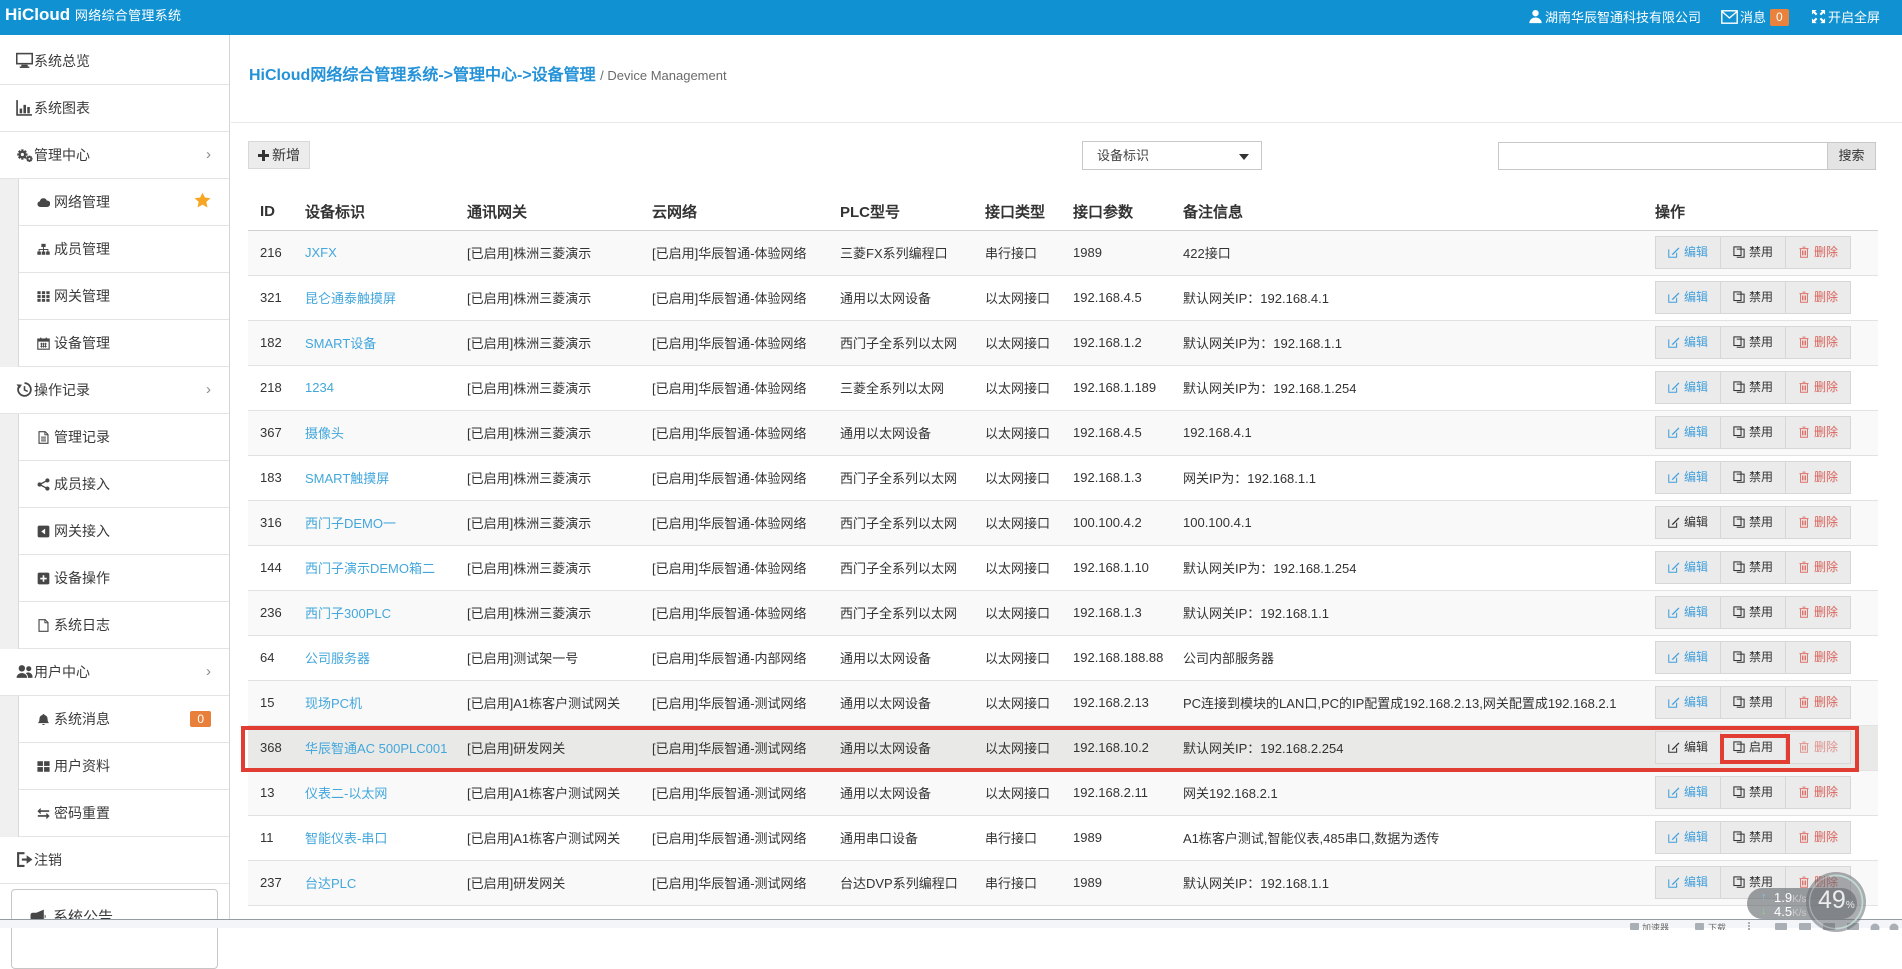 The image size is (1902, 969). Describe the element at coordinates (1655, 926) in the screenshot. I see `svg-text: 加速器` at that location.